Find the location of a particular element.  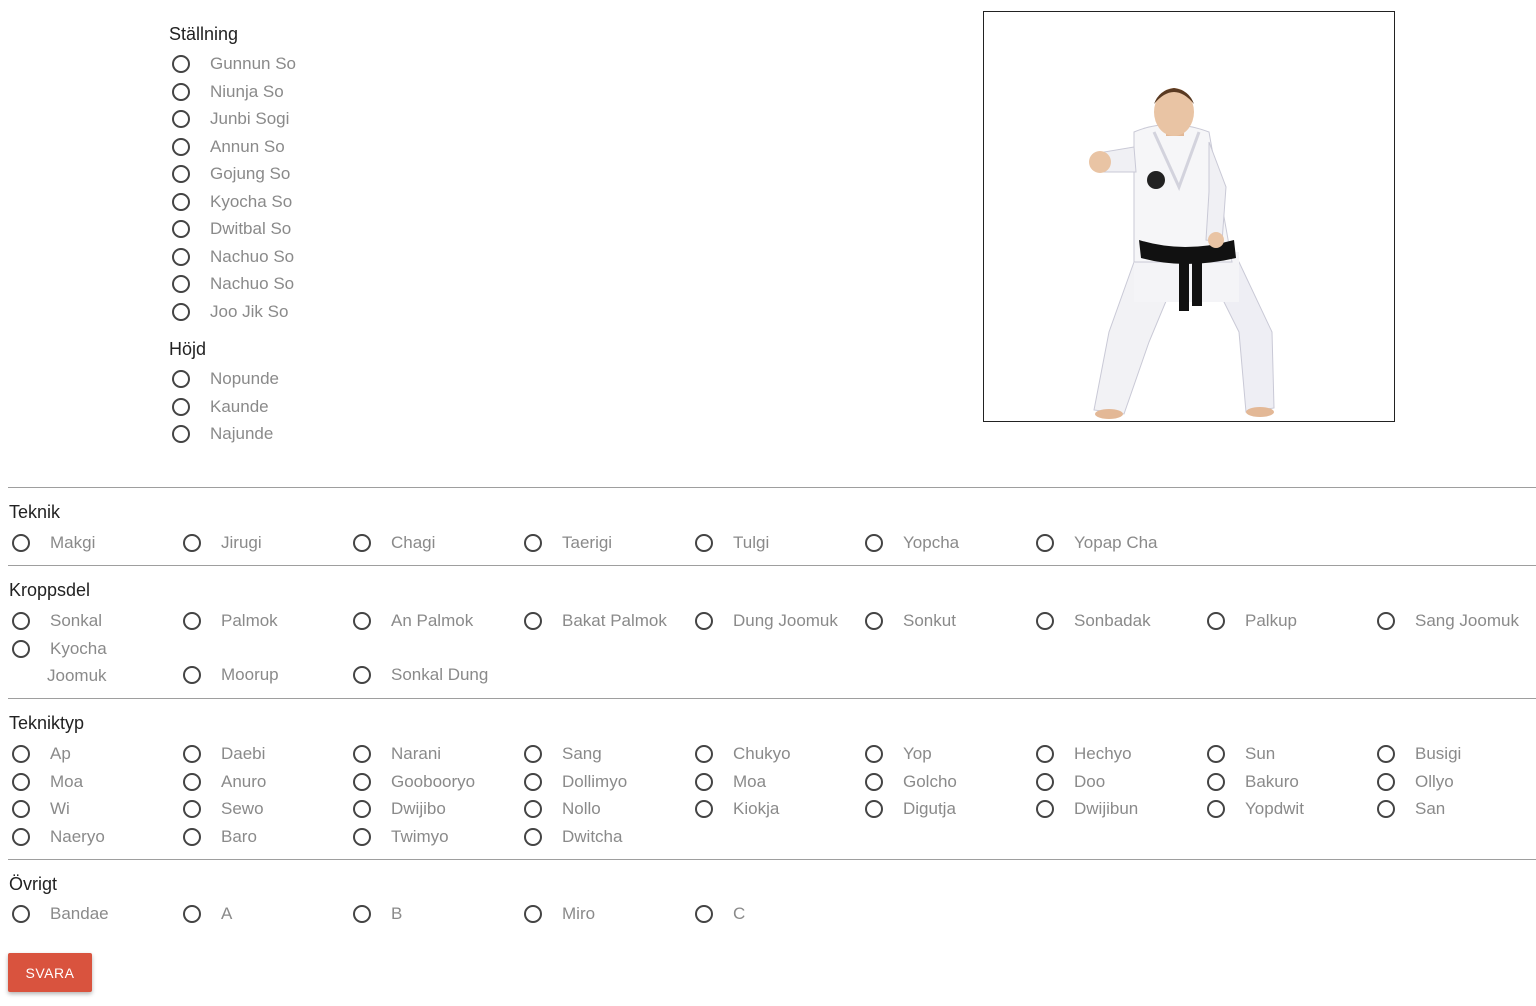

radio-option: Sonkal is located at coordinates (57, 621).